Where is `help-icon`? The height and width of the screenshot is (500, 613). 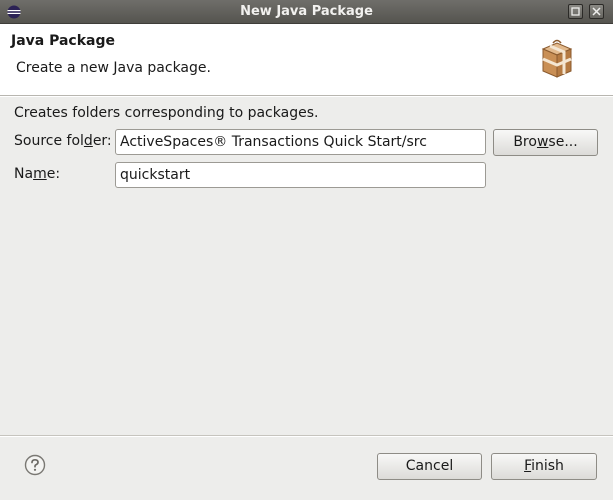 help-icon is located at coordinates (35, 465).